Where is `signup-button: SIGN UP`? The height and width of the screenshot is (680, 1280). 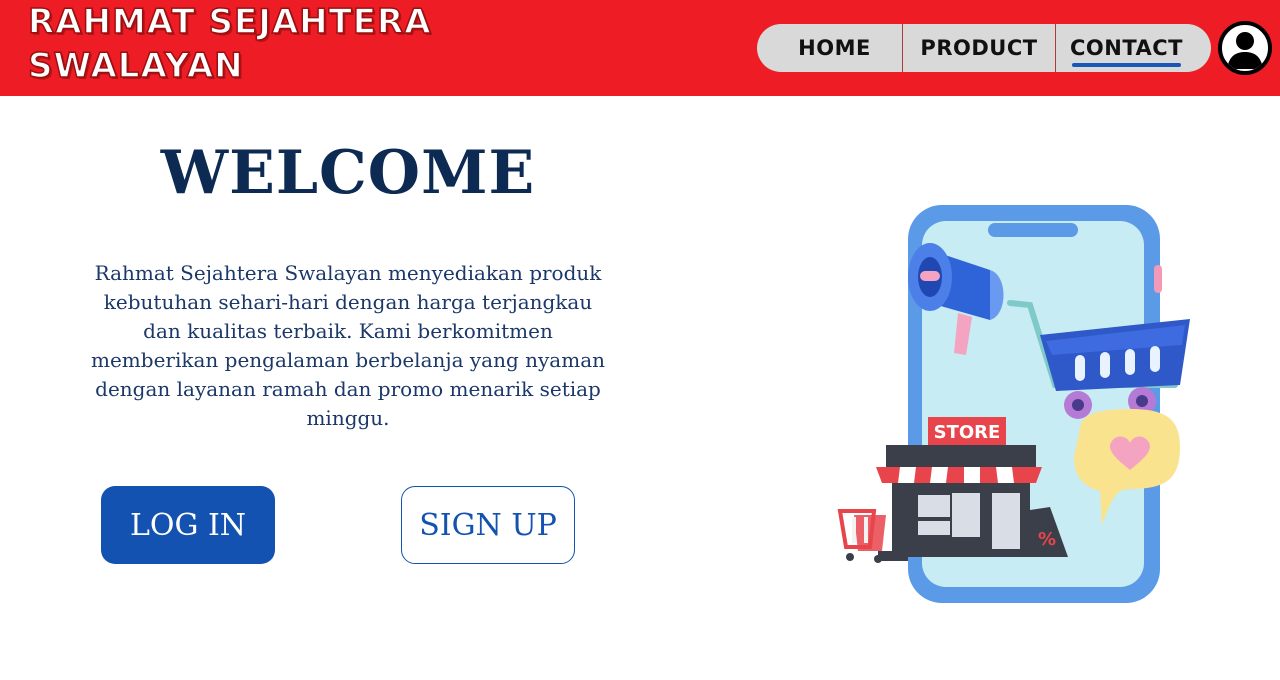 signup-button: SIGN UP is located at coordinates (488, 525).